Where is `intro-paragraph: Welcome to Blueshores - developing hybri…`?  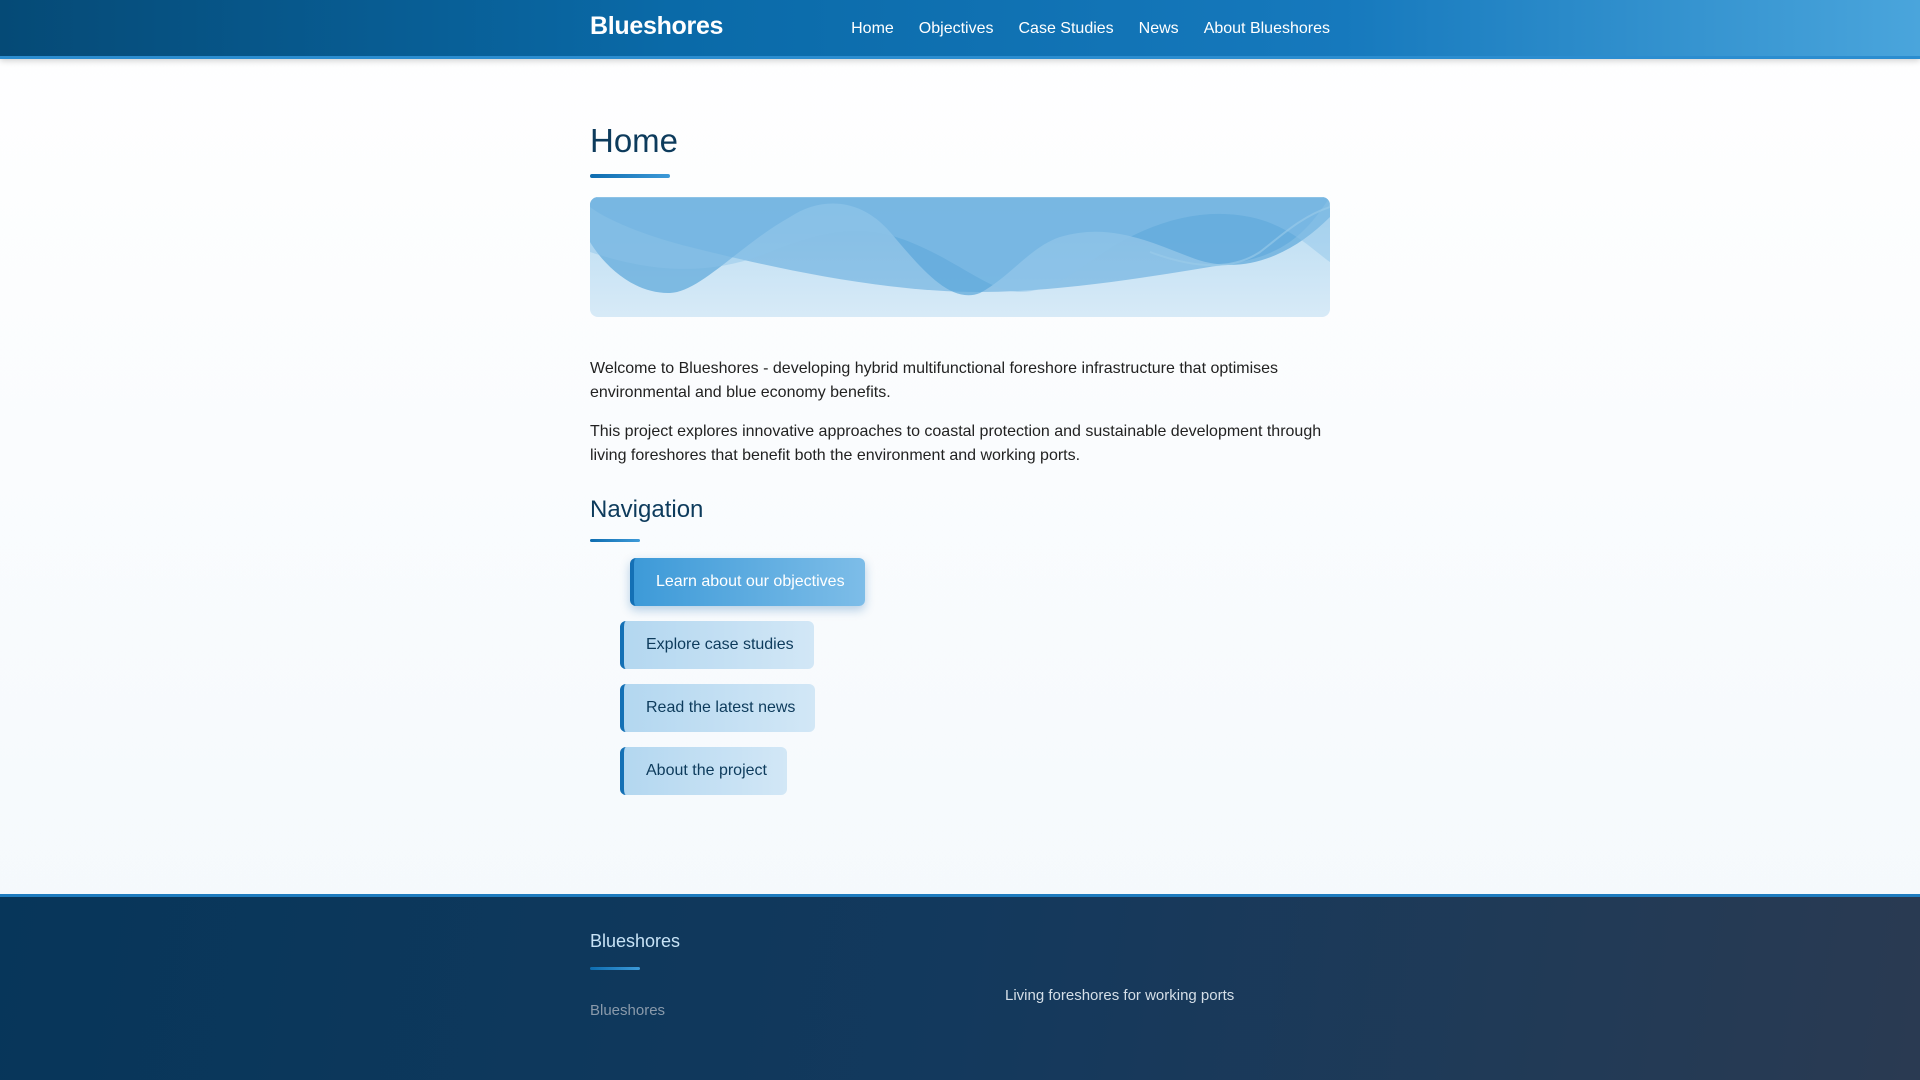
intro-paragraph: Welcome to Blueshores - developing hybri… is located at coordinates (934, 380).